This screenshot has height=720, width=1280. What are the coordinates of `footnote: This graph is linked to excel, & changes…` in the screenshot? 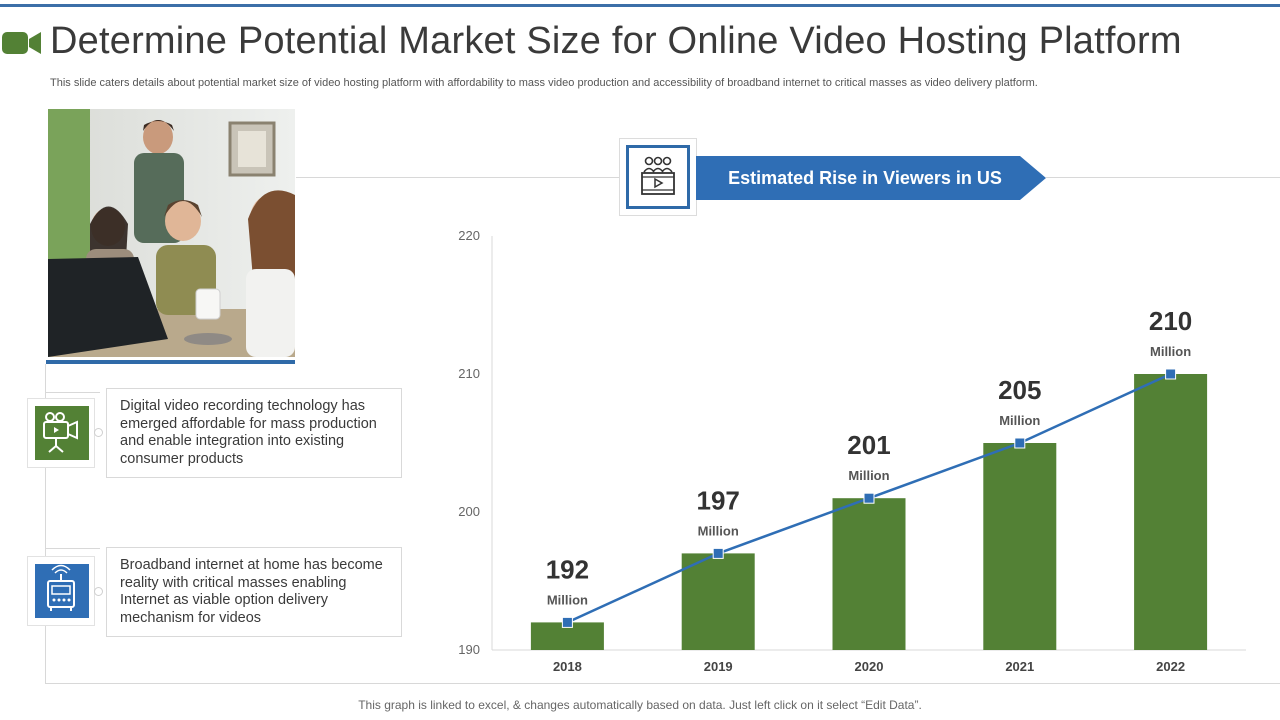 It's located at (640, 705).